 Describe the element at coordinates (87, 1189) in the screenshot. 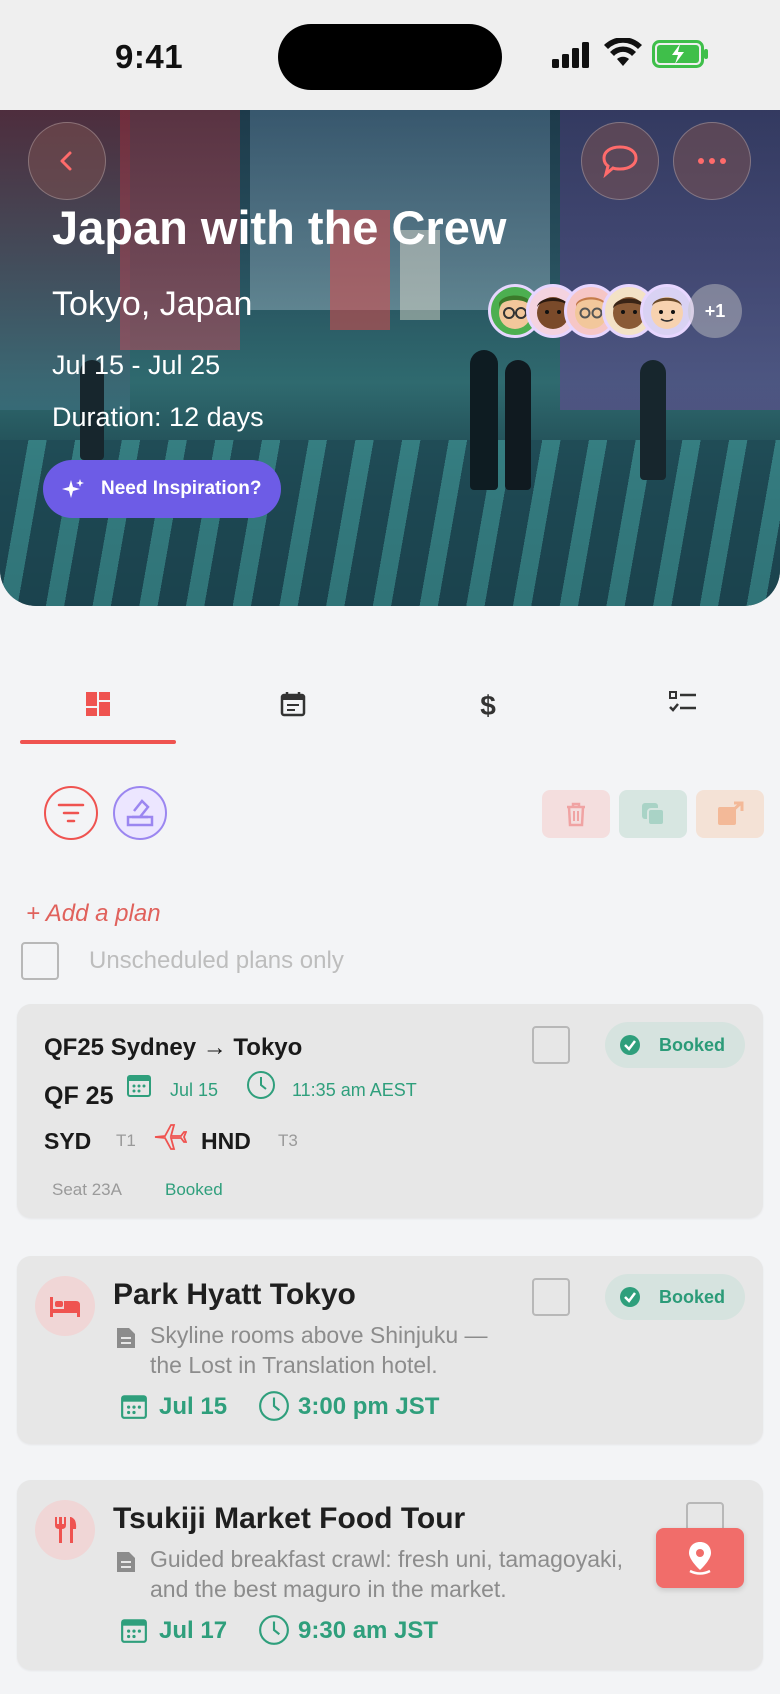

I see `seat-info: Seat 23A` at that location.